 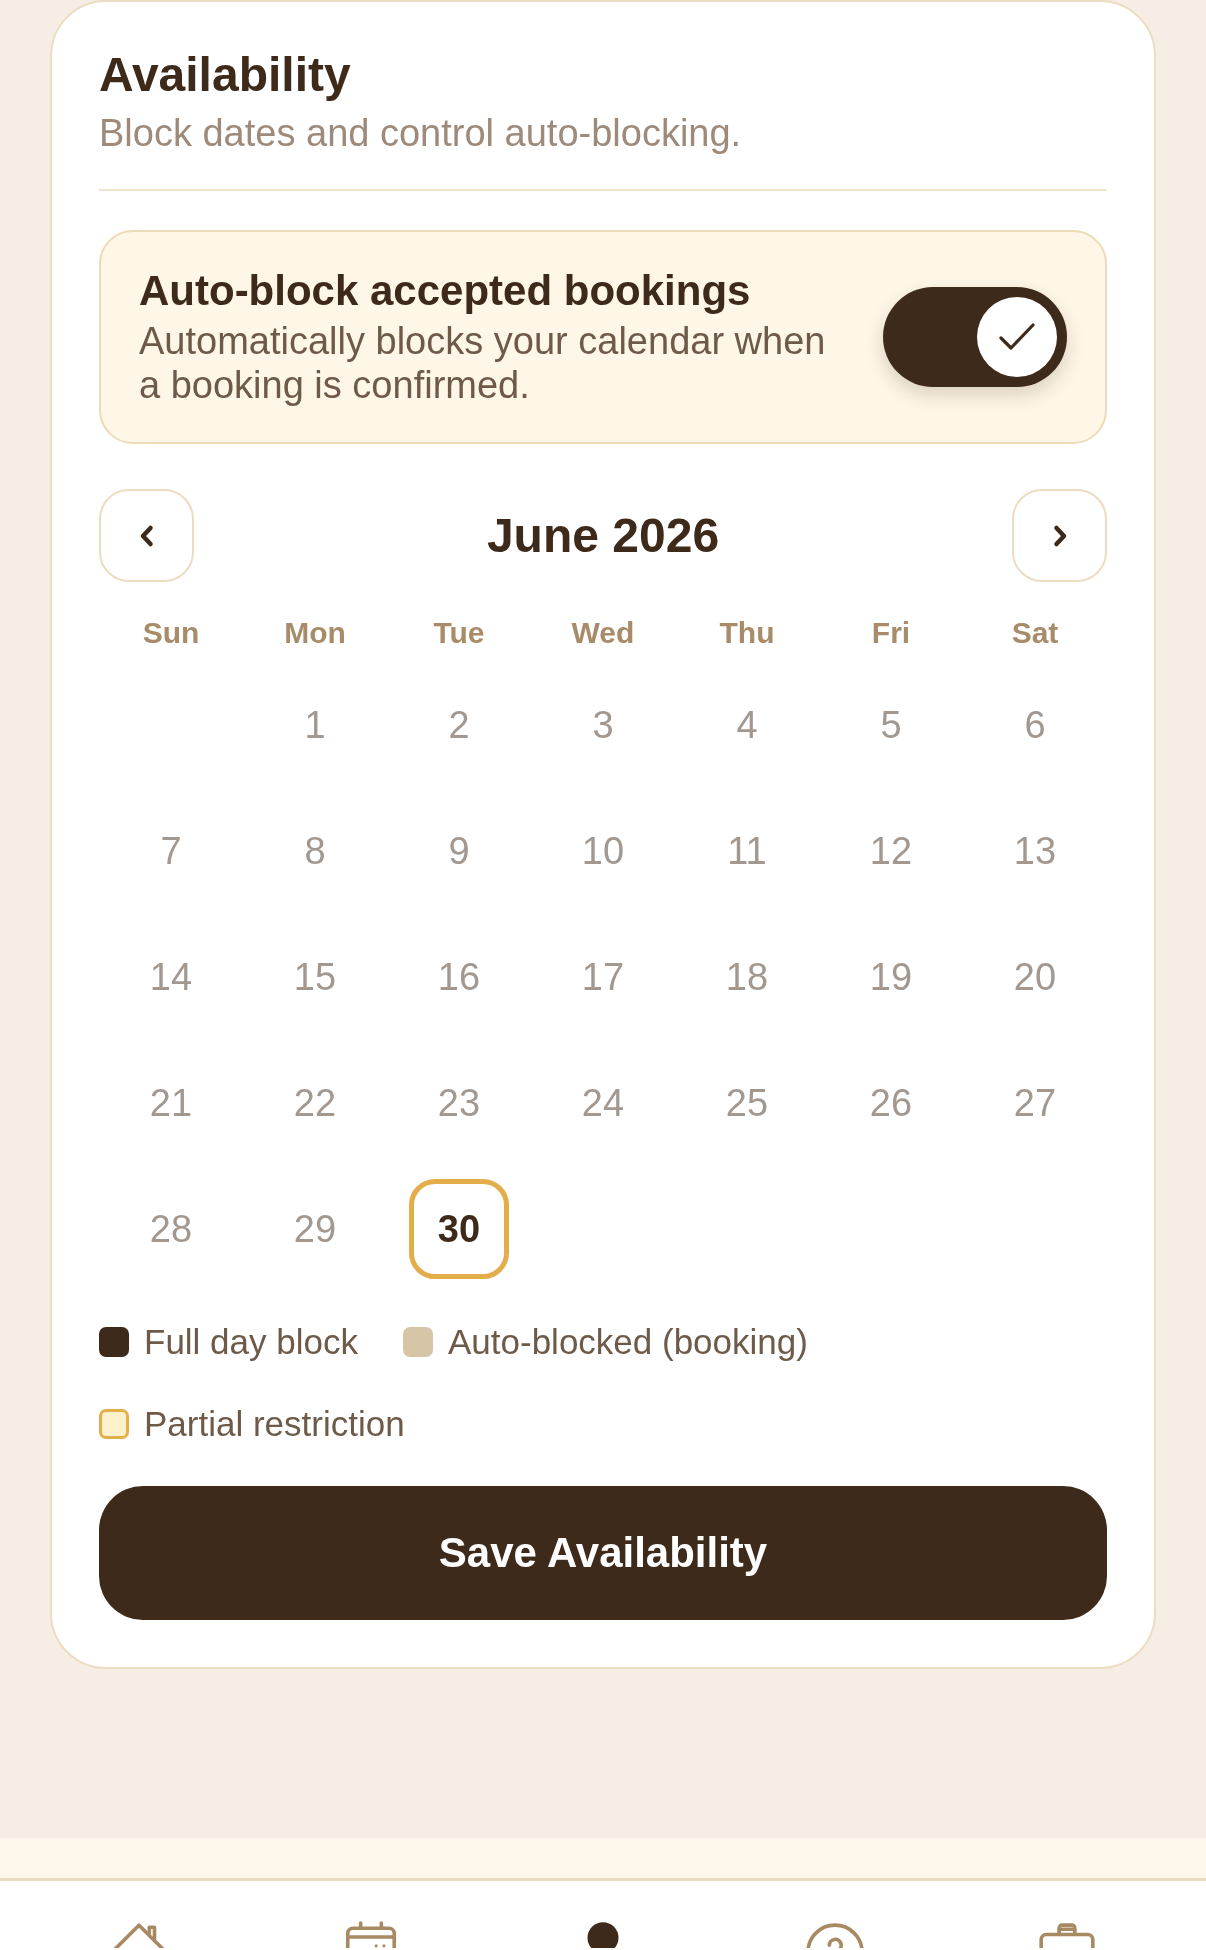 What do you see at coordinates (225, 75) in the screenshot?
I see `card-title: Availability` at bounding box center [225, 75].